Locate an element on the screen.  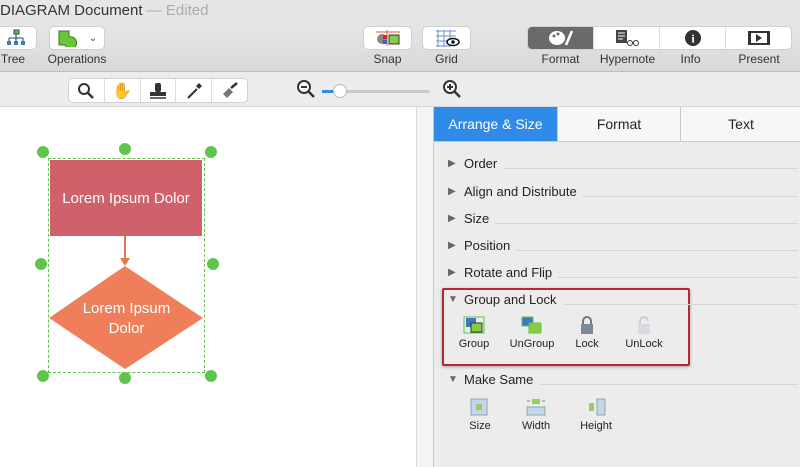
rectangle-shape: Lorem Ipsum Dolor is located at coordinates (126, 198).